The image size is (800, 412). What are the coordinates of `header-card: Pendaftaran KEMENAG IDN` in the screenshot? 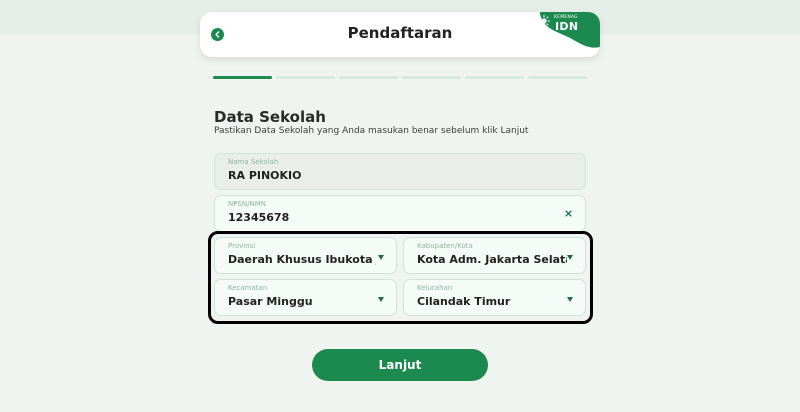 It's located at (400, 34).